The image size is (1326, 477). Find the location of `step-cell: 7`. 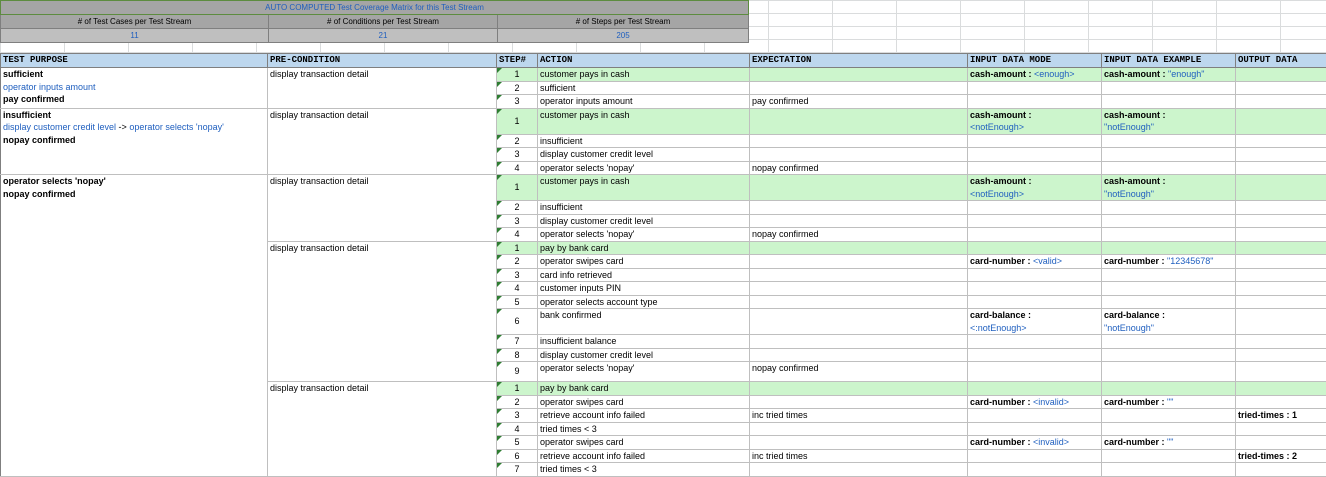

step-cell: 7 is located at coordinates (517, 342).